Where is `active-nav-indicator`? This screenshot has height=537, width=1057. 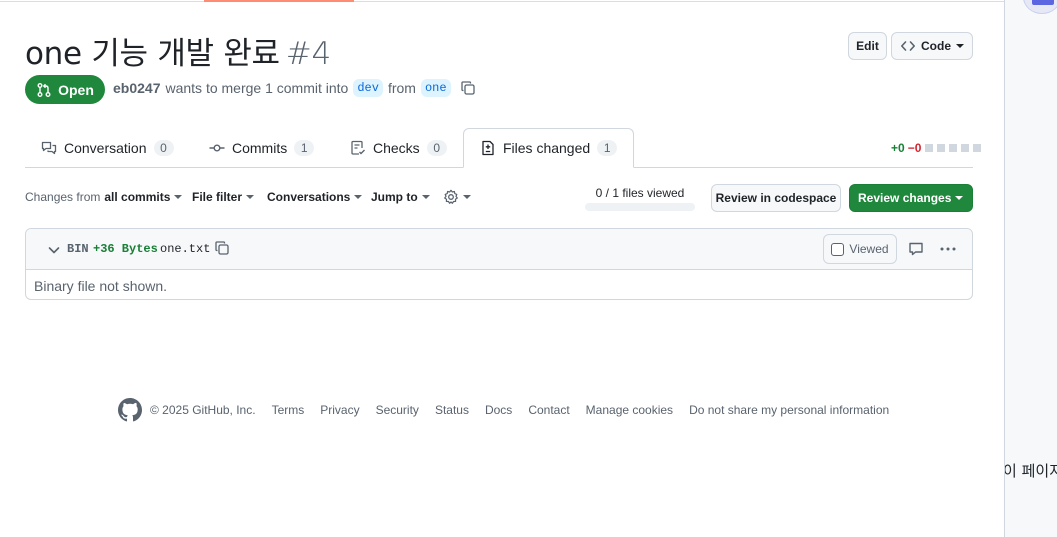 active-nav-indicator is located at coordinates (279, 1).